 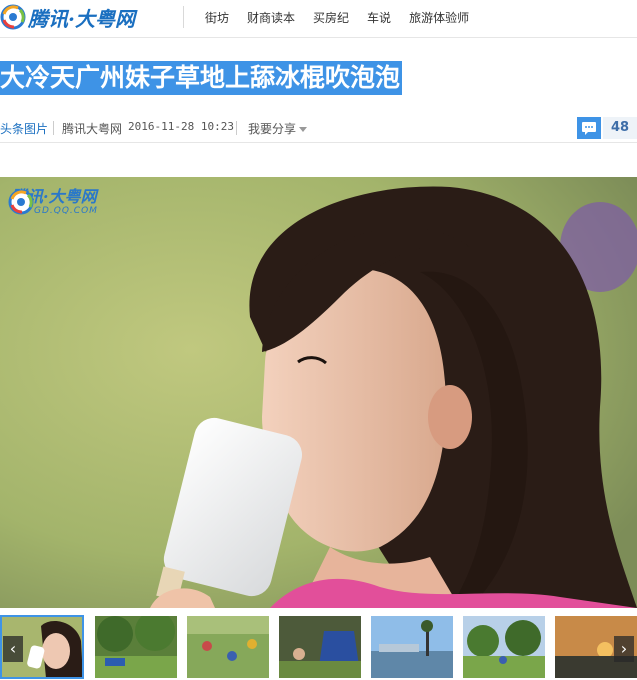 I want to click on share-label: 我要分享, so click(x=272, y=129).